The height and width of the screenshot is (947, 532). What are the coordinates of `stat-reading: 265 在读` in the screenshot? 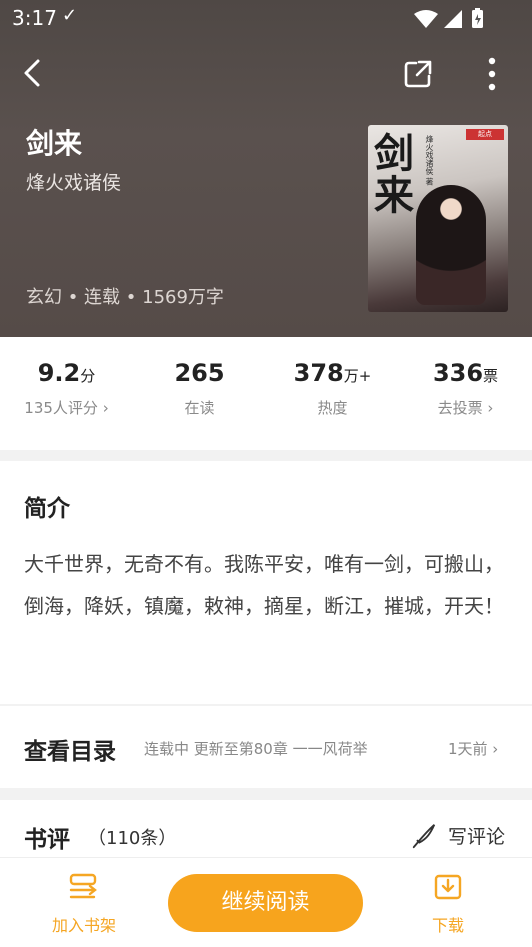 It's located at (199, 388).